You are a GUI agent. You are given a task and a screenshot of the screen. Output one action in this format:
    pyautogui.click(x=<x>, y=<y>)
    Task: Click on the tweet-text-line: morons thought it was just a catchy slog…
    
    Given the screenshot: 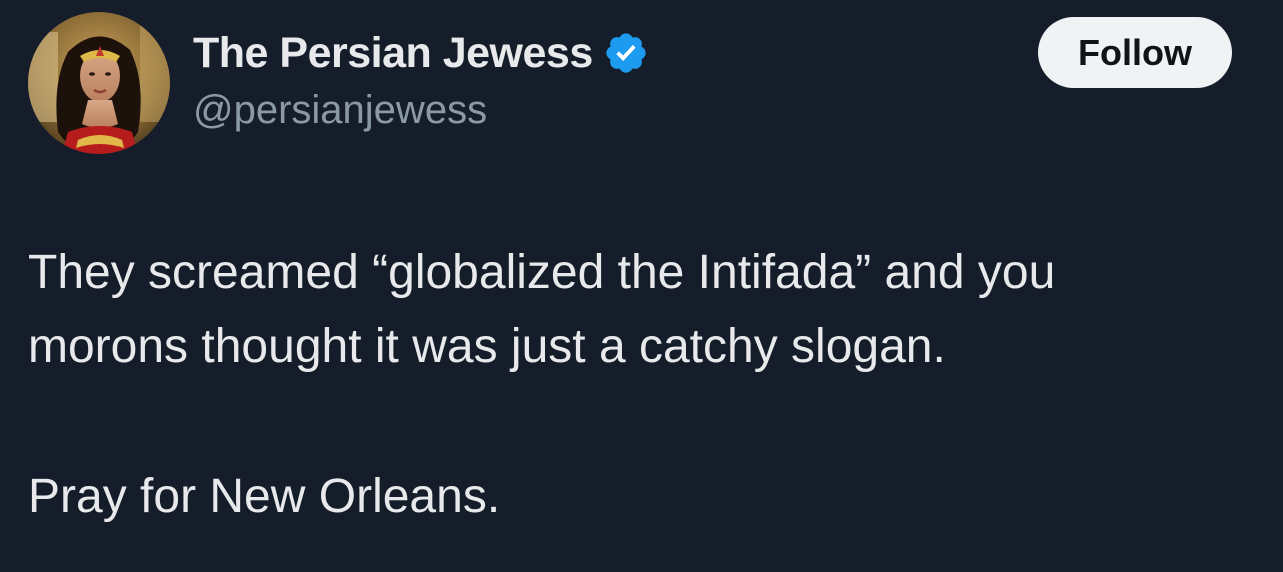 What is the action you would take?
    pyautogui.click(x=487, y=346)
    